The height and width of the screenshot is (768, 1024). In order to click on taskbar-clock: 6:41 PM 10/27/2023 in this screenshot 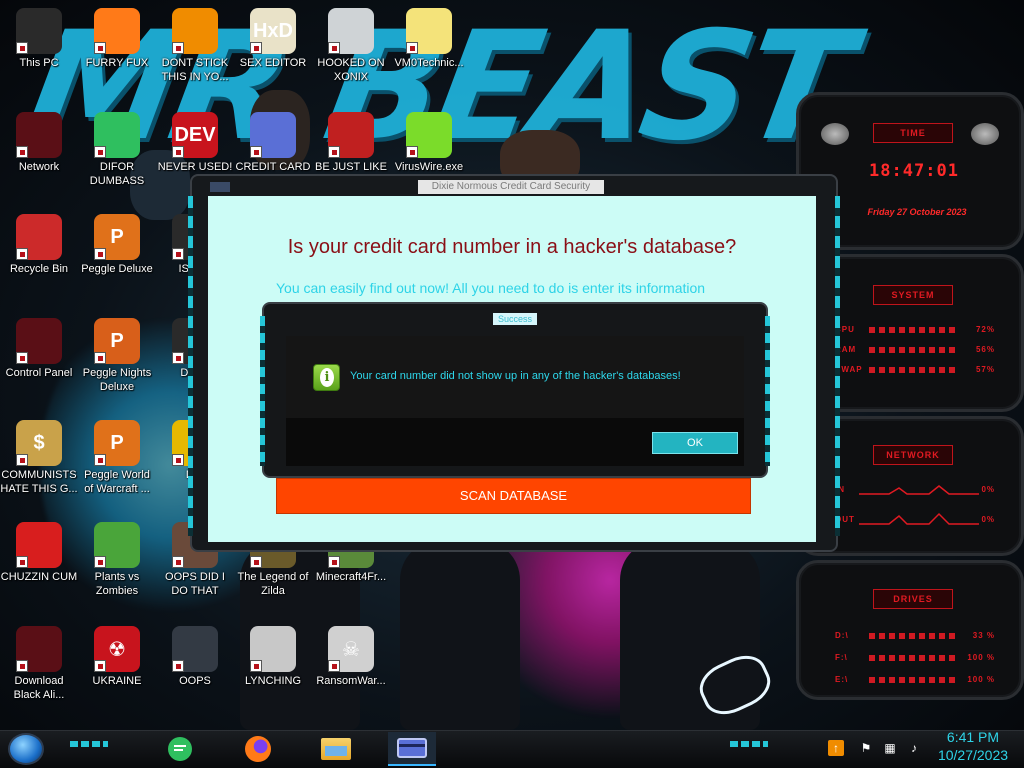, I will do `click(973, 746)`.